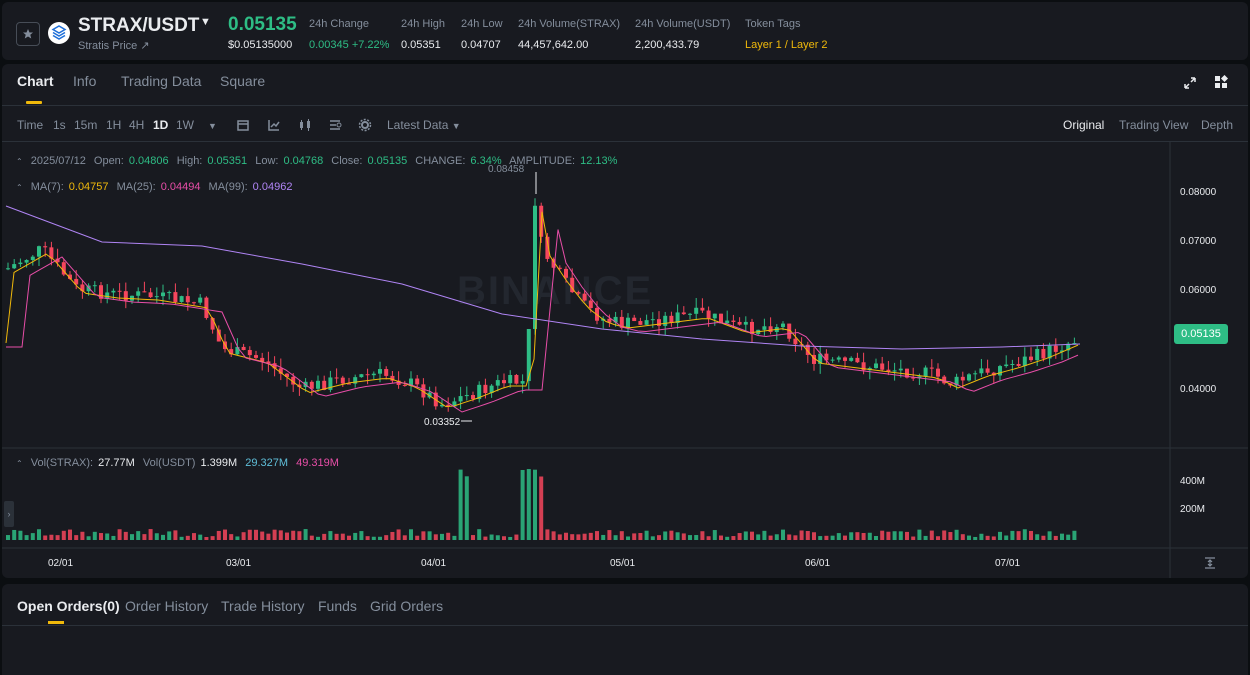 The image size is (1250, 675). I want to click on tab-trade-history: Trade History, so click(263, 606).